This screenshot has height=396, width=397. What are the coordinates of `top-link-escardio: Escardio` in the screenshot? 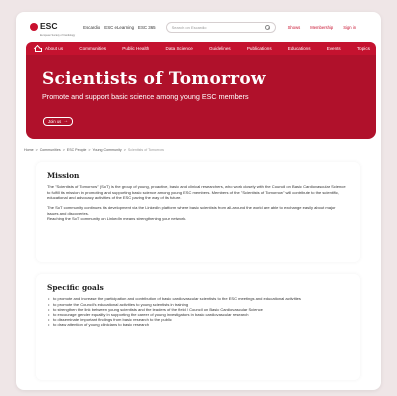 It's located at (91, 27).